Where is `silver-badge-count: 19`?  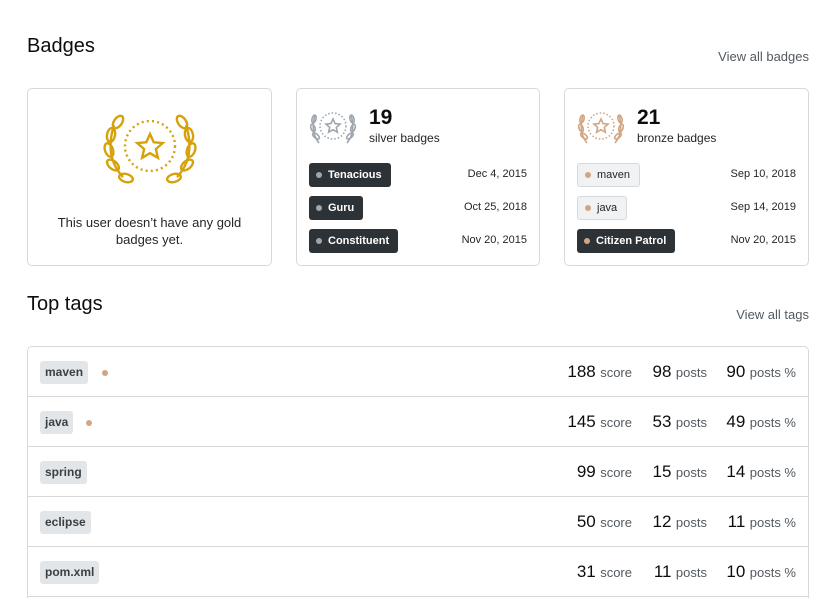 silver-badge-count: 19 is located at coordinates (381, 117).